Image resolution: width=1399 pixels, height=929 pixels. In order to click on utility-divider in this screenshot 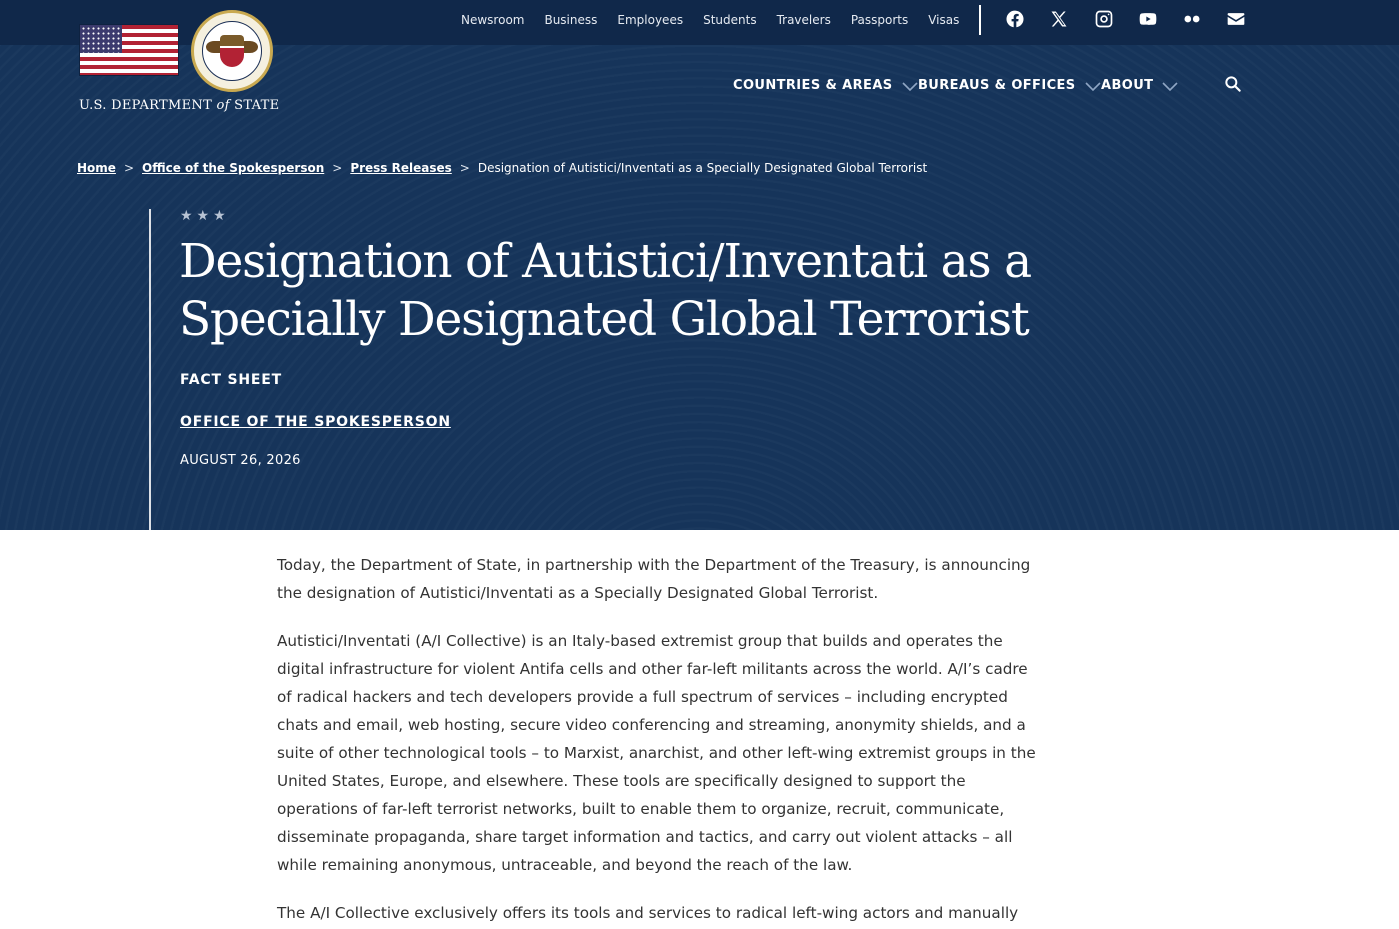, I will do `click(980, 20)`.